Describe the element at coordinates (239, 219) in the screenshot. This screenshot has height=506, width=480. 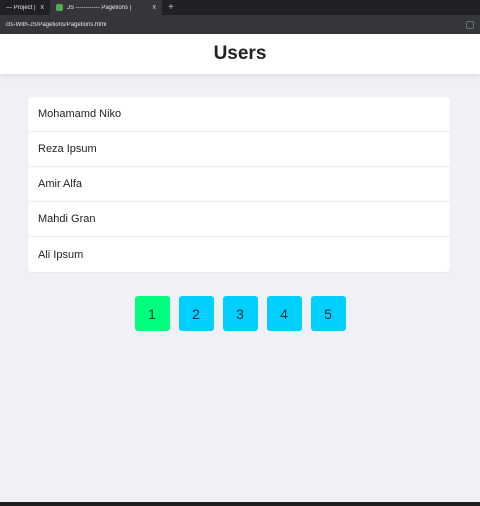
I see `list-item: Mahdi Gran` at that location.